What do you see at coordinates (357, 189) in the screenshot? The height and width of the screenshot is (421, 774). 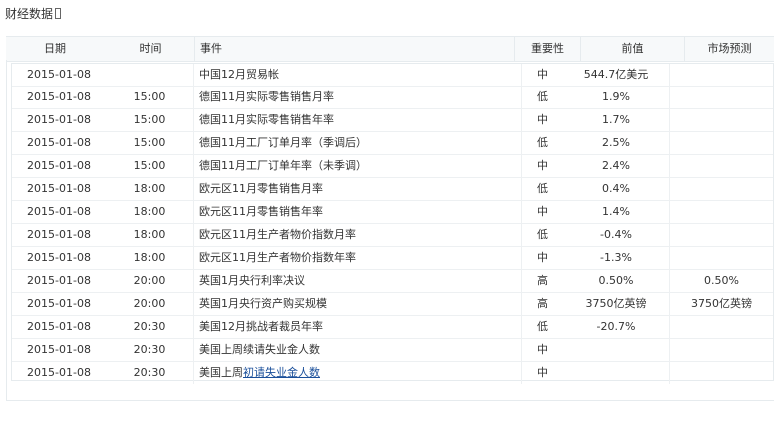 I see `event-cell: 欧元区11月零售销售月率` at bounding box center [357, 189].